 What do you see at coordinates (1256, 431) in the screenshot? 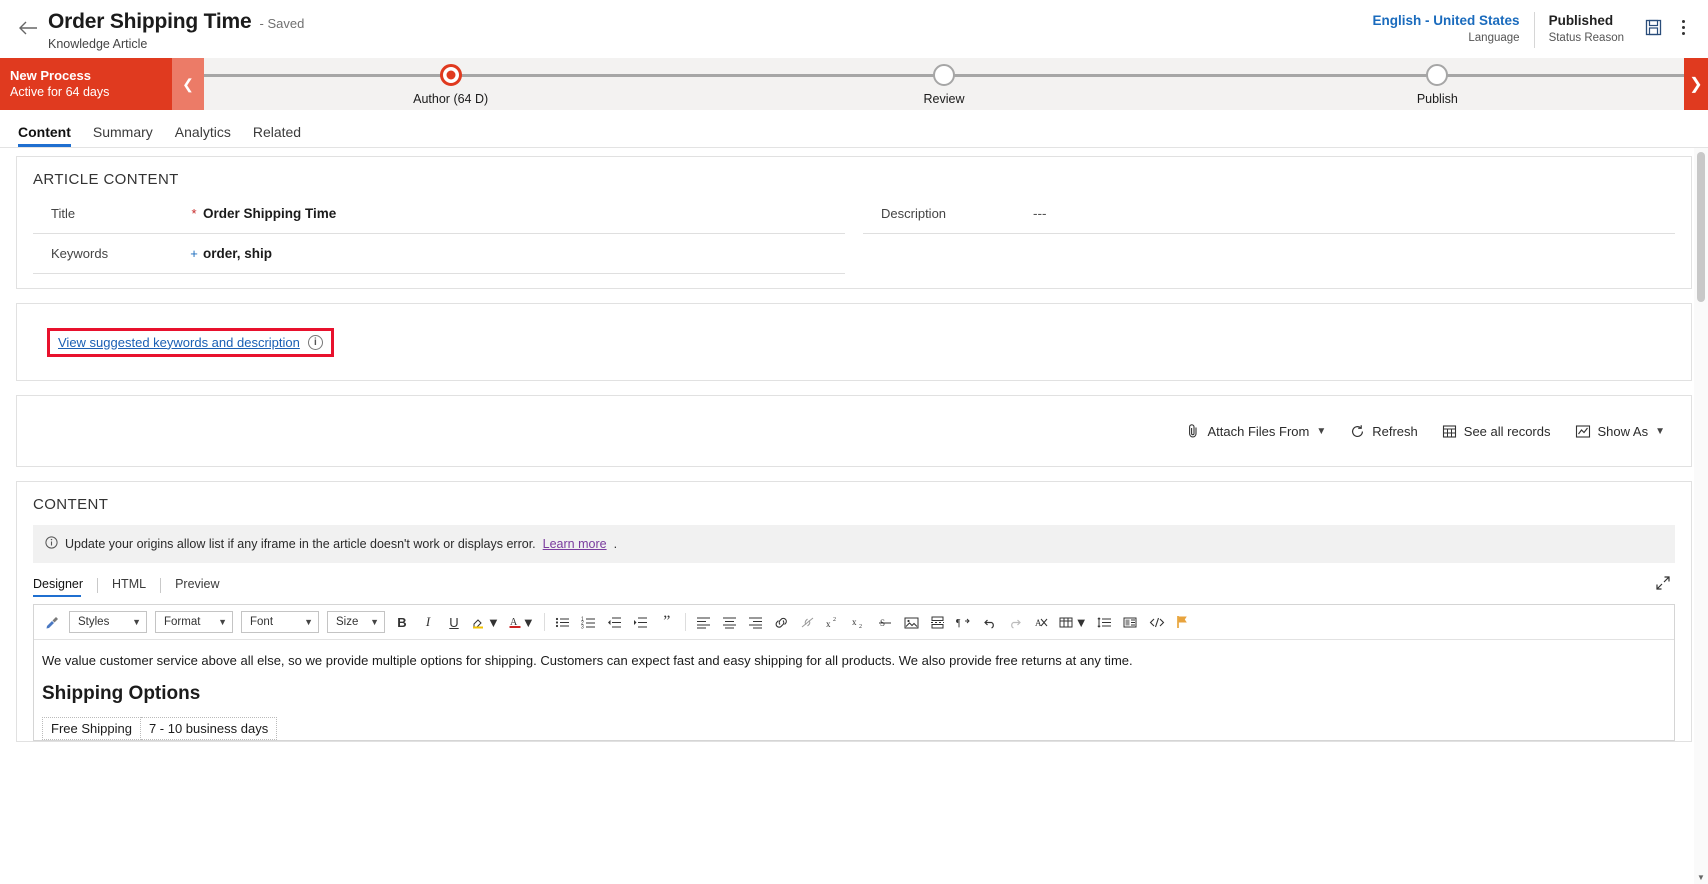
I see `attach-files-from-button: Attach Files From ▼` at bounding box center [1256, 431].